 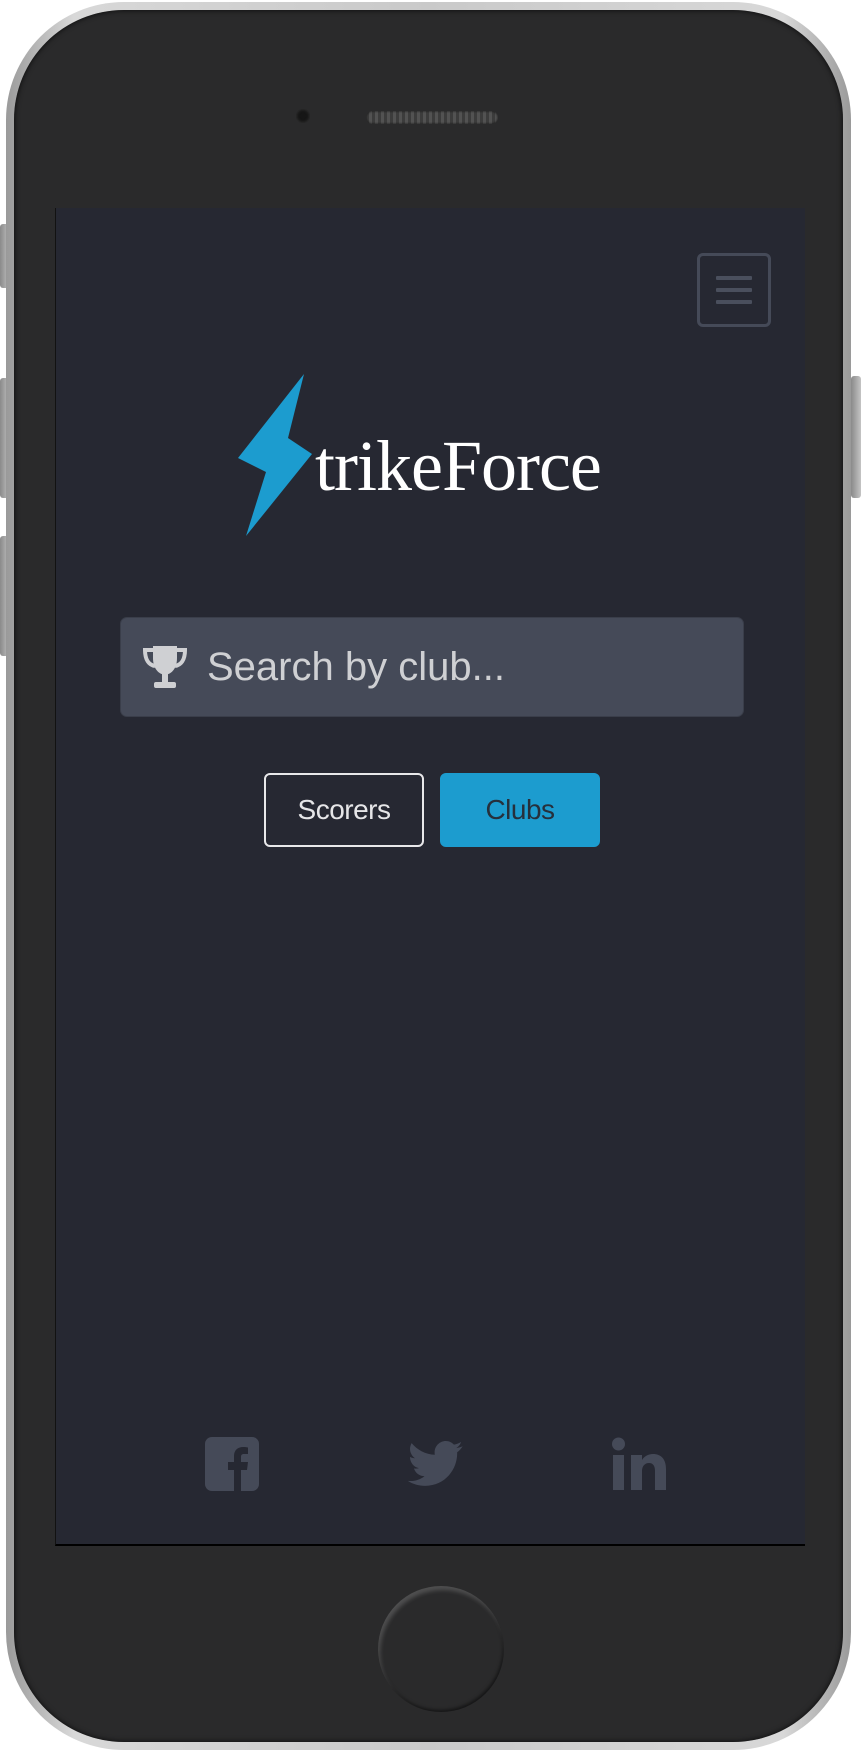 I want to click on trophy-icon, so click(x=165, y=667).